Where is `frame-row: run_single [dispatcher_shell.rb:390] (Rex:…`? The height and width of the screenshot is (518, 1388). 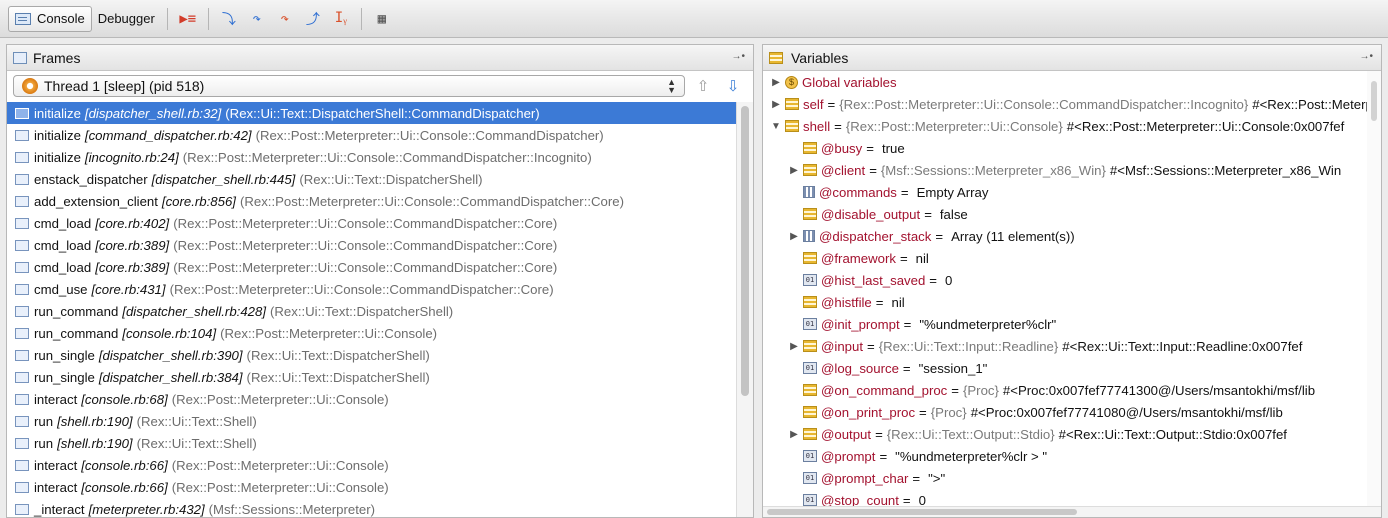 frame-row: run_single [dispatcher_shell.rb:390] (Rex:… is located at coordinates (372, 355).